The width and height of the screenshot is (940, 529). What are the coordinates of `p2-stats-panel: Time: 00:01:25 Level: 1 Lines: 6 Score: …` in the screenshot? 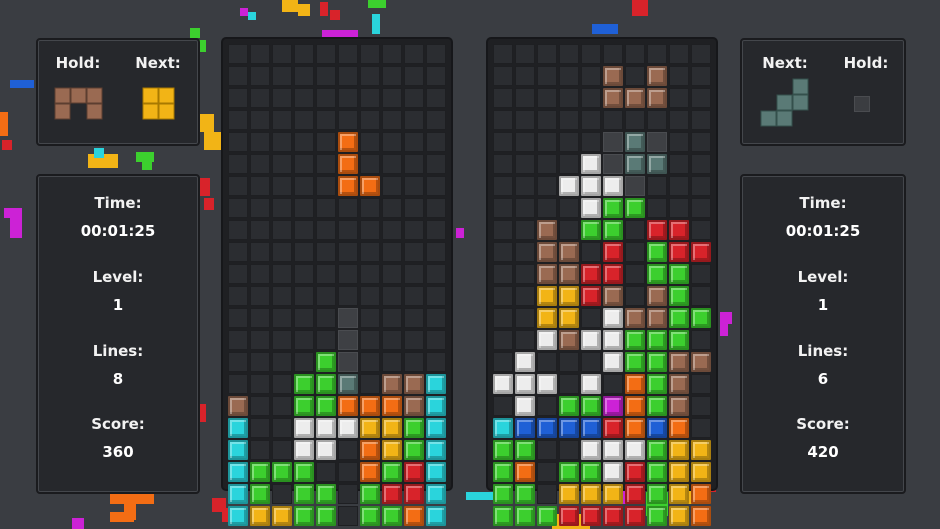 It's located at (823, 334).